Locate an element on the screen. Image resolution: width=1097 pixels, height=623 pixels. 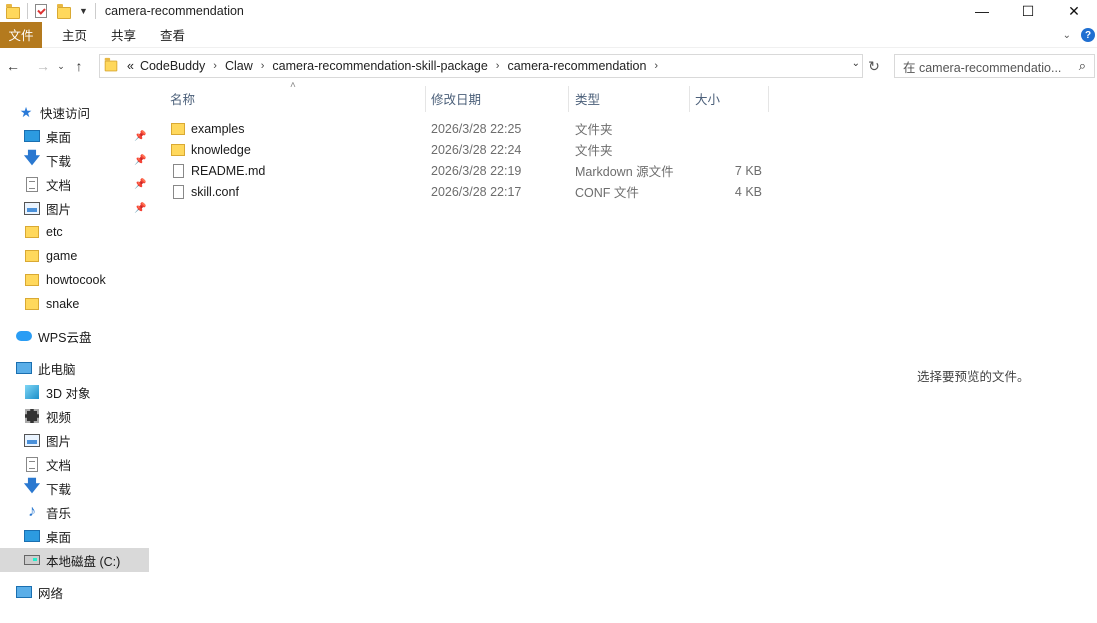
tab-share: 共享 is located at coordinates (123, 35).